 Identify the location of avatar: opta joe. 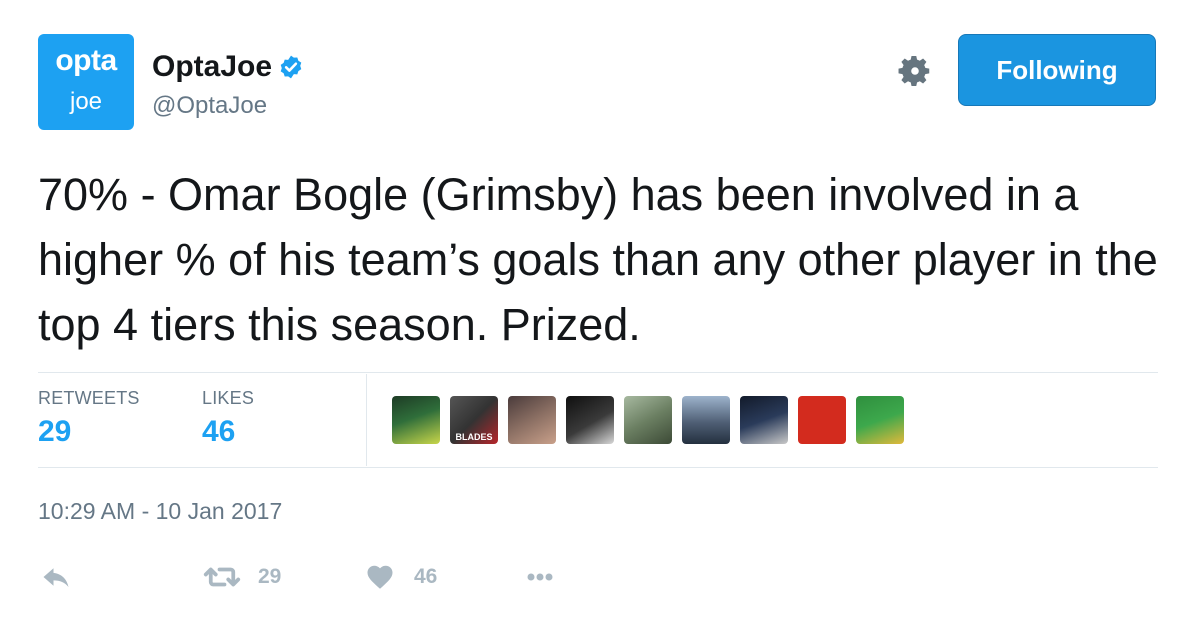
(86, 82).